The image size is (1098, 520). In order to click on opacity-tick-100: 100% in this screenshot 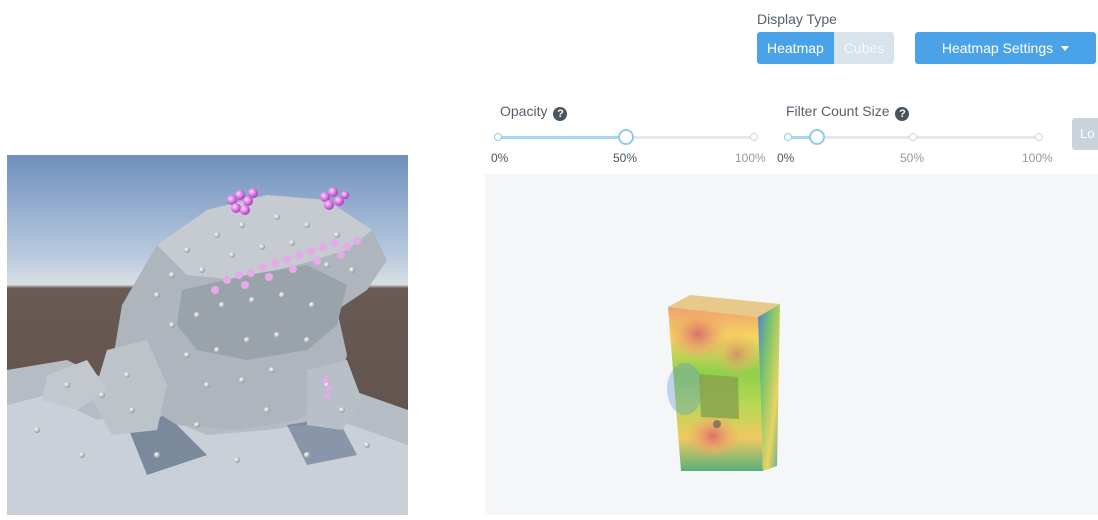, I will do `click(750, 158)`.